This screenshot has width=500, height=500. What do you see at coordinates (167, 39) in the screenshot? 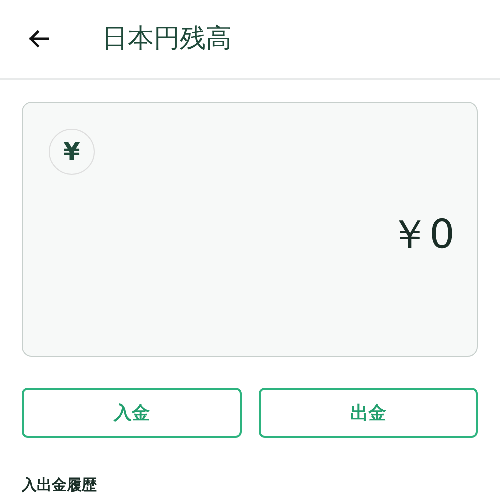
I see `page-title: 日本円残高` at bounding box center [167, 39].